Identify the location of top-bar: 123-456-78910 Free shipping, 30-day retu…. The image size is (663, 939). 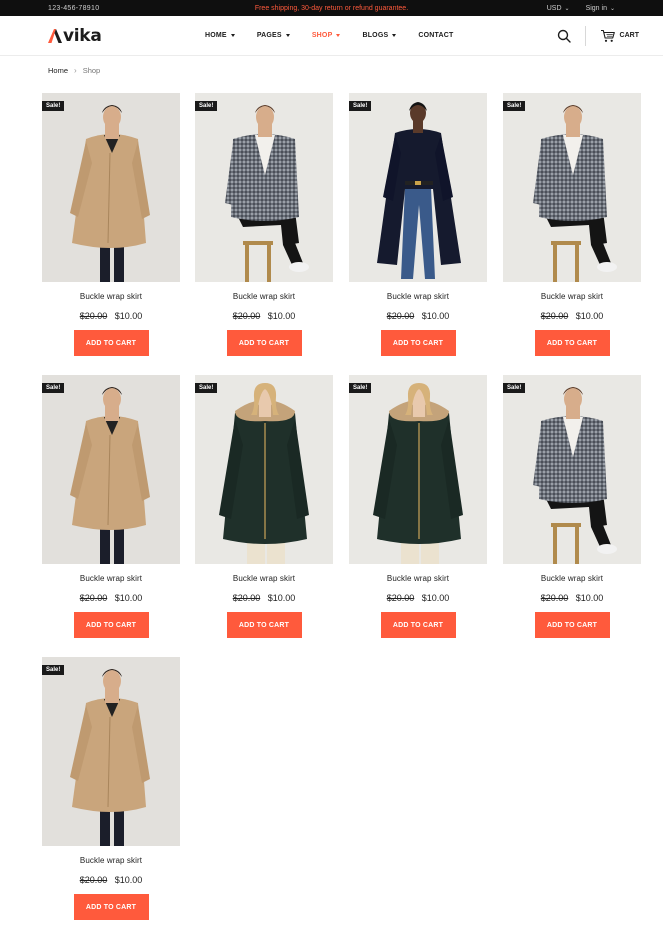
(331, 8).